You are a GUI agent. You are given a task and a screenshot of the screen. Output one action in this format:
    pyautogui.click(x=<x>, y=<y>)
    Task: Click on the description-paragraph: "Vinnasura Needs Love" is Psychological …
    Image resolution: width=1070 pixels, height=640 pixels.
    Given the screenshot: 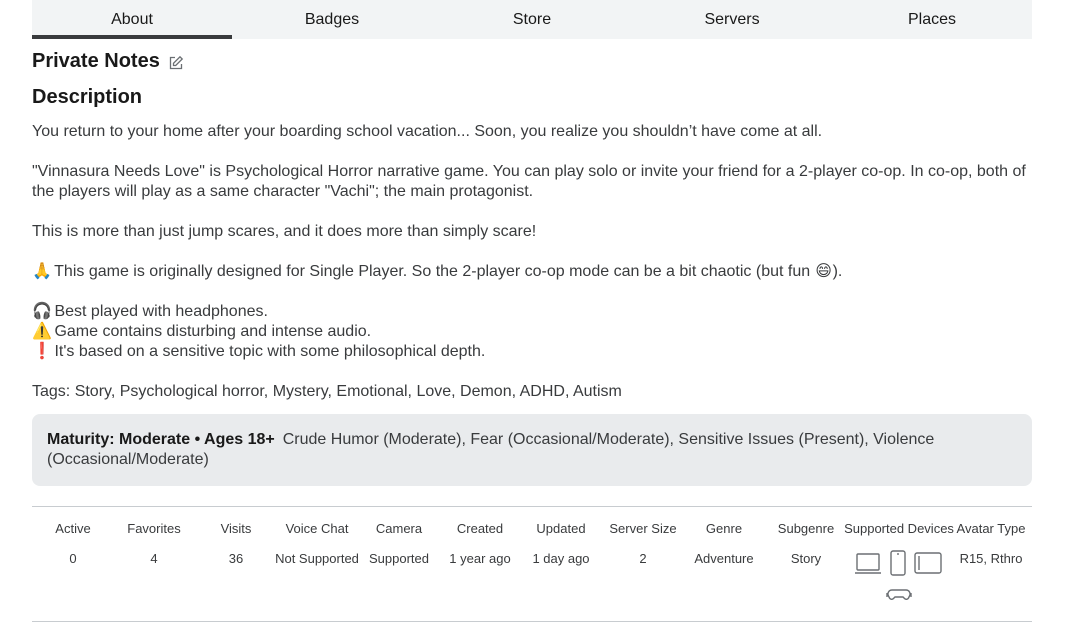 What is the action you would take?
    pyautogui.click(x=529, y=181)
    